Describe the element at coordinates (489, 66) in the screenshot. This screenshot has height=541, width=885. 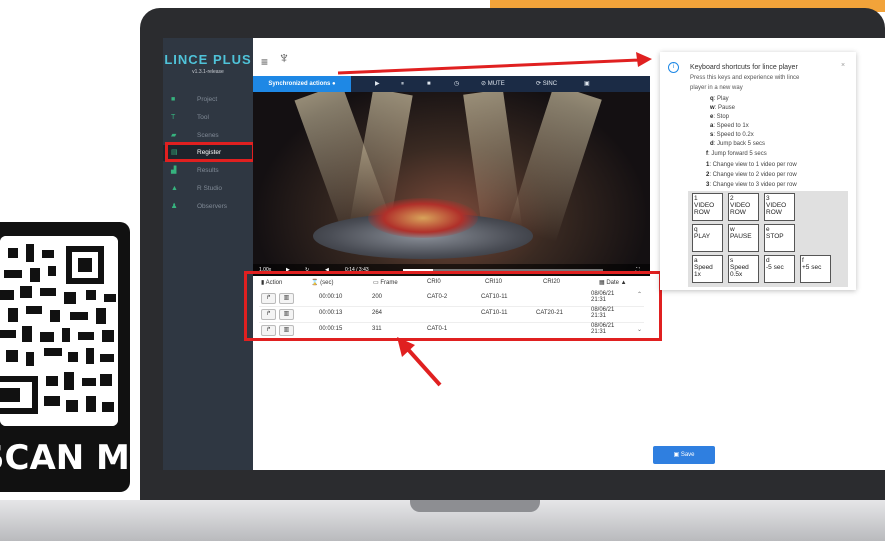
I see `arrow-line-top` at that location.